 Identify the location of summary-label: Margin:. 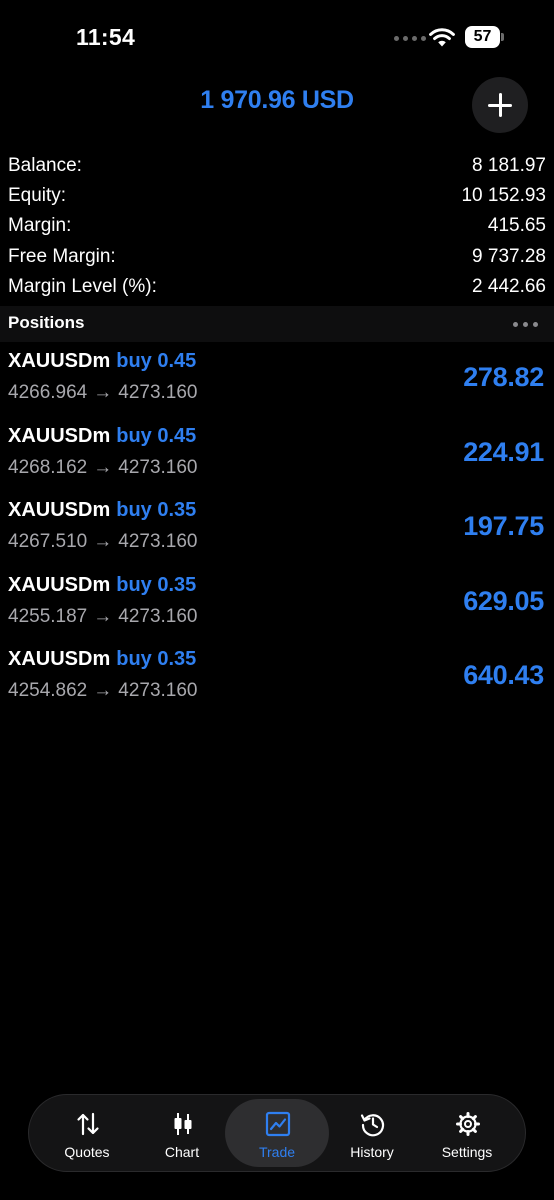
(40, 226).